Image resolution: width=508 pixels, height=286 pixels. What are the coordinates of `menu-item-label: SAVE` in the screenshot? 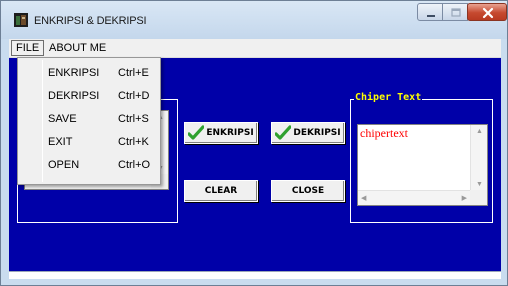 It's located at (62, 119).